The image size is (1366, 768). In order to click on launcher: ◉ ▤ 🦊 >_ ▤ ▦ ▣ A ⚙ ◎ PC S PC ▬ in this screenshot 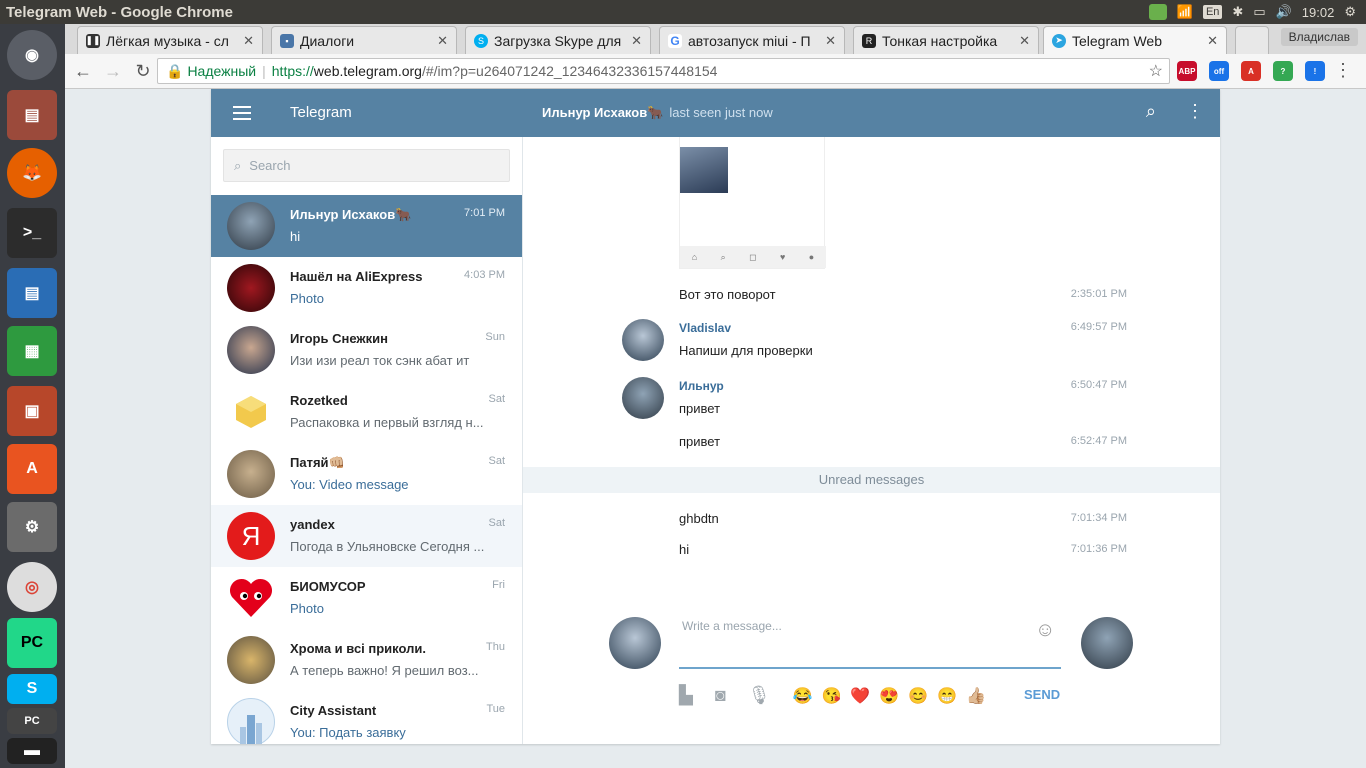, I will do `click(32, 396)`.